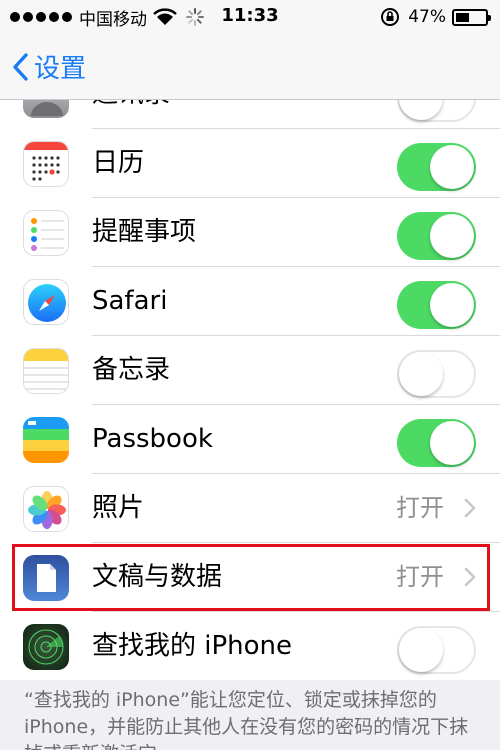 The image size is (500, 750). Describe the element at coordinates (130, 301) in the screenshot. I see `row-label: Safari` at that location.